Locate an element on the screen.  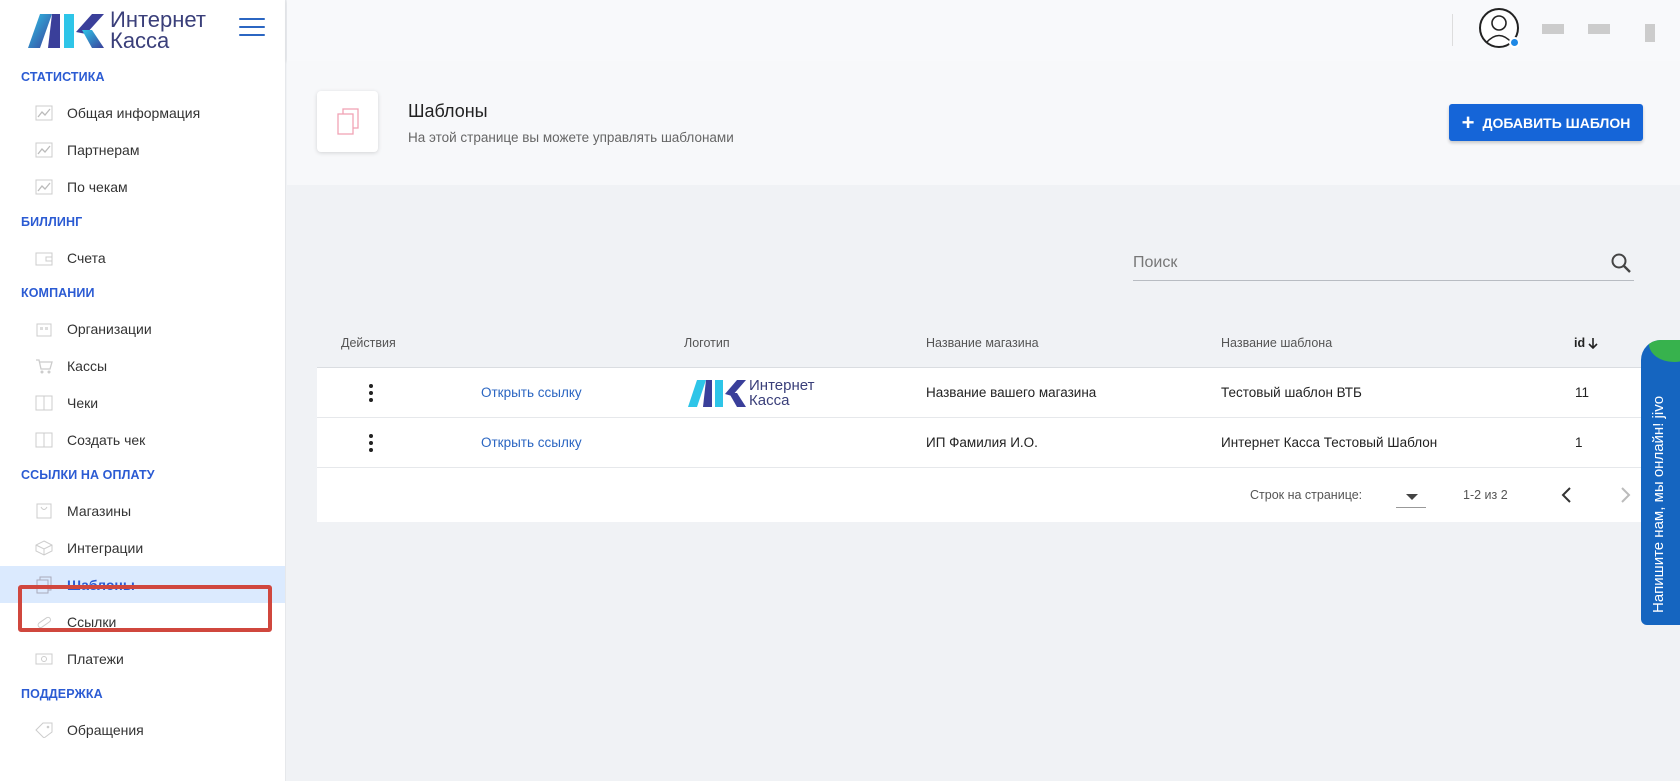
page-title: Шаблоны is located at coordinates (448, 111).